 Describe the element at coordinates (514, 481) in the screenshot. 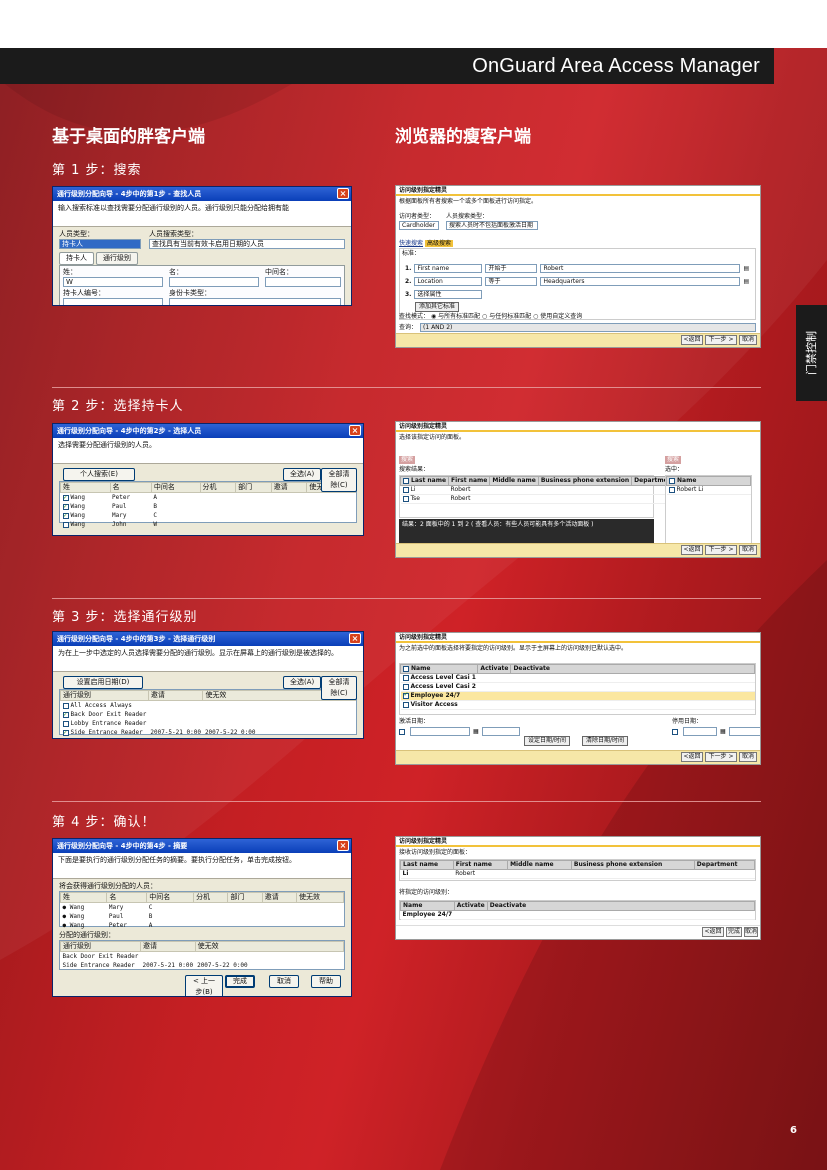

I see `column-header: Middle name` at that location.